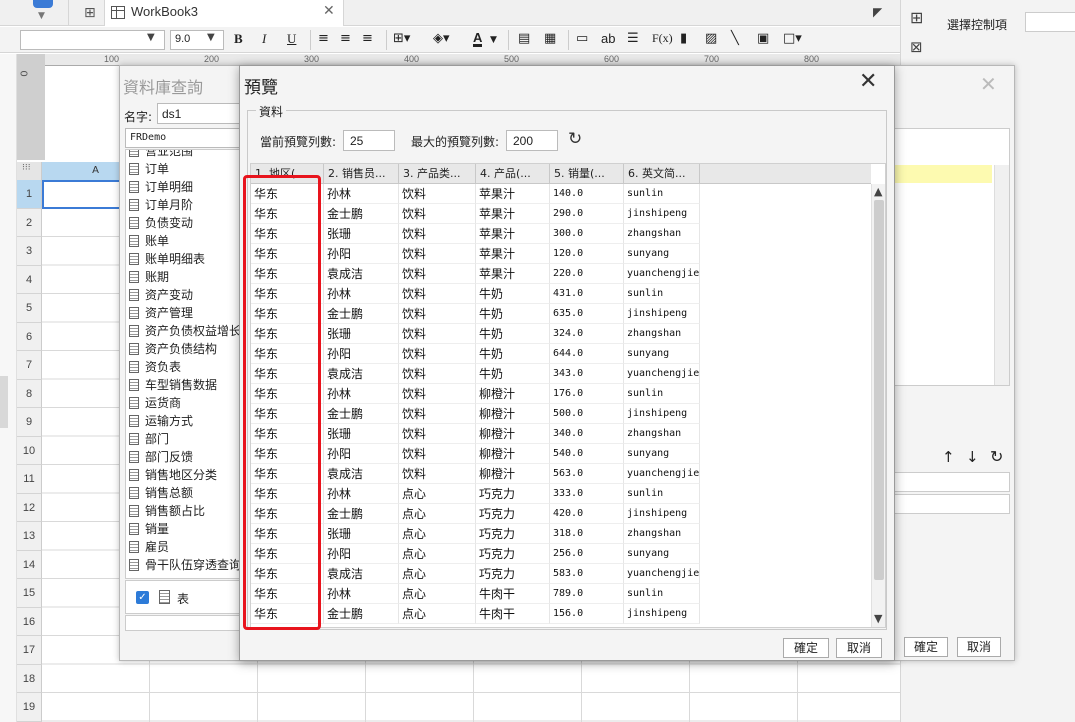  Describe the element at coordinates (149, 439) in the screenshot. I see `table-list-item: 部门` at that location.